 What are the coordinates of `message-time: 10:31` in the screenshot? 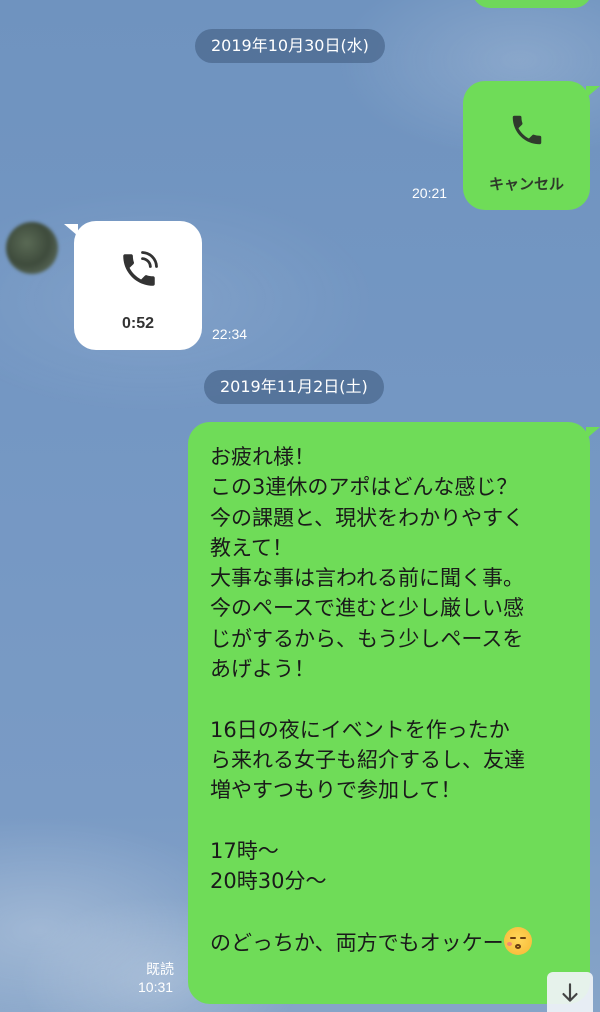 It's located at (156, 987).